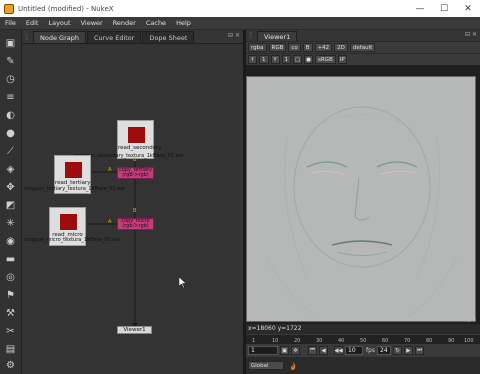 The image size is (480, 374). I want to click on current-frame-field: 1, so click(263, 350).